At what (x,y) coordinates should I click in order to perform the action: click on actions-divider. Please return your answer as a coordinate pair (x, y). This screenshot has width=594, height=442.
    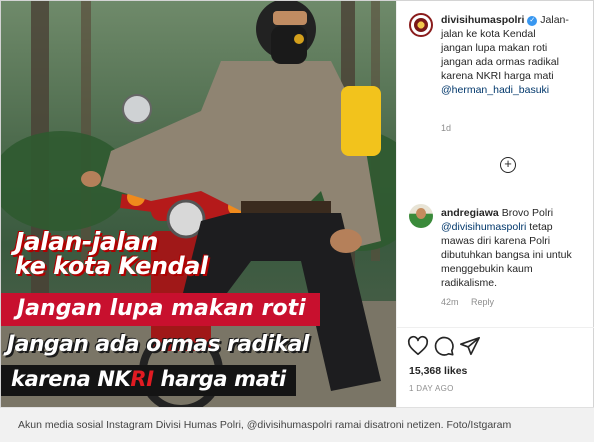
    Looking at the image, I should click on (495, 327).